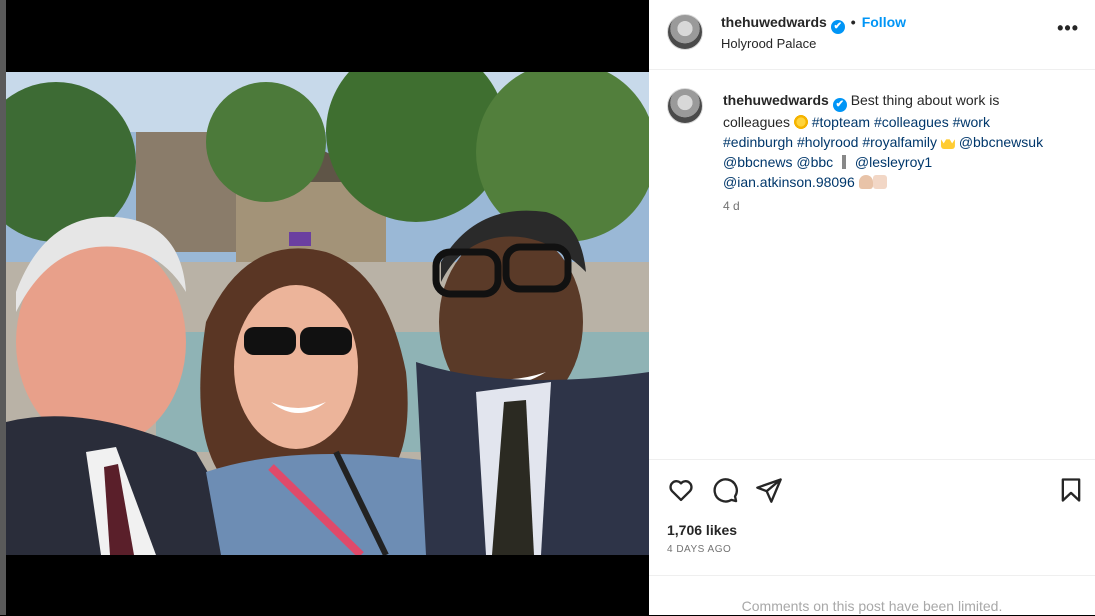 The image size is (1095, 616). Describe the element at coordinates (1068, 28) in the screenshot. I see `more-options-icon: •••` at that location.